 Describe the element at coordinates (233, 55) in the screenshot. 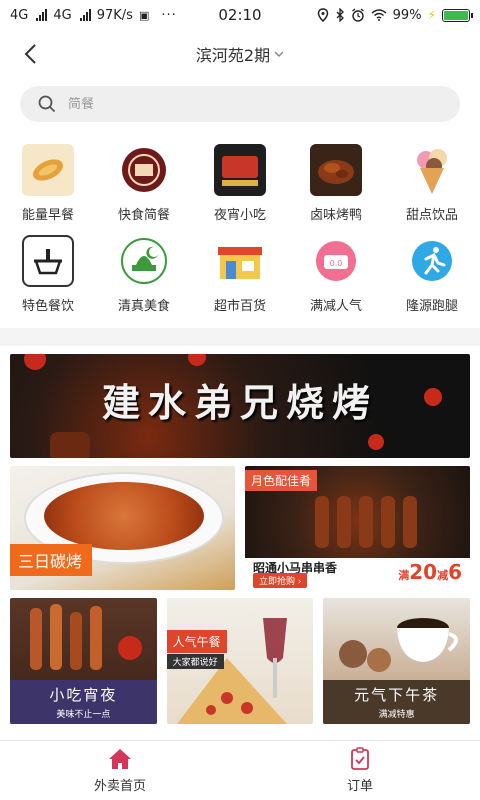

I see `location-label: 滨河苑2期` at that location.